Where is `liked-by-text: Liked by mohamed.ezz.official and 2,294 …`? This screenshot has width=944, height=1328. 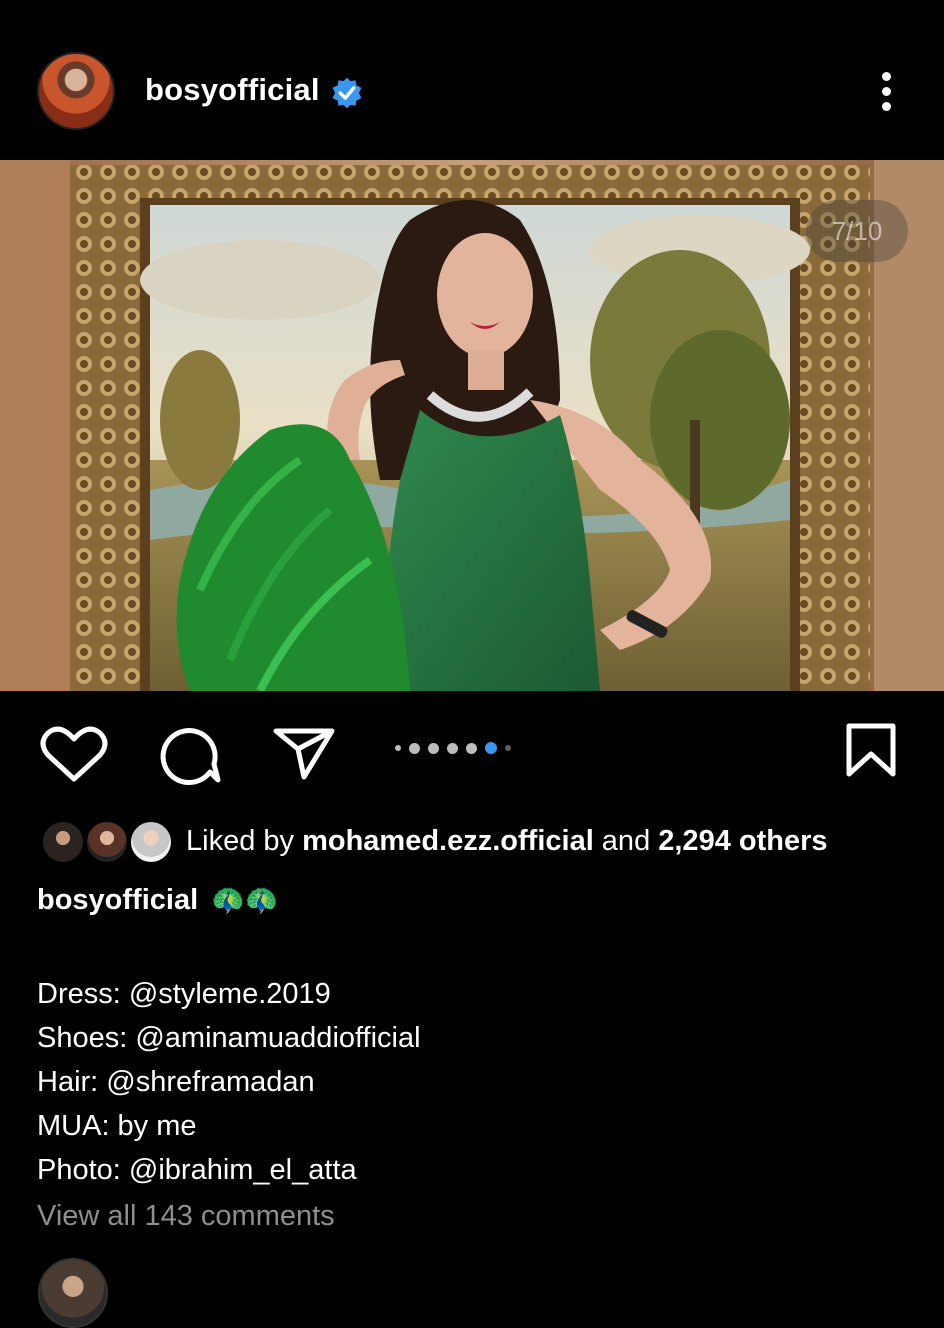 liked-by-text: Liked by mohamed.ezz.official and 2,294 … is located at coordinates (507, 841).